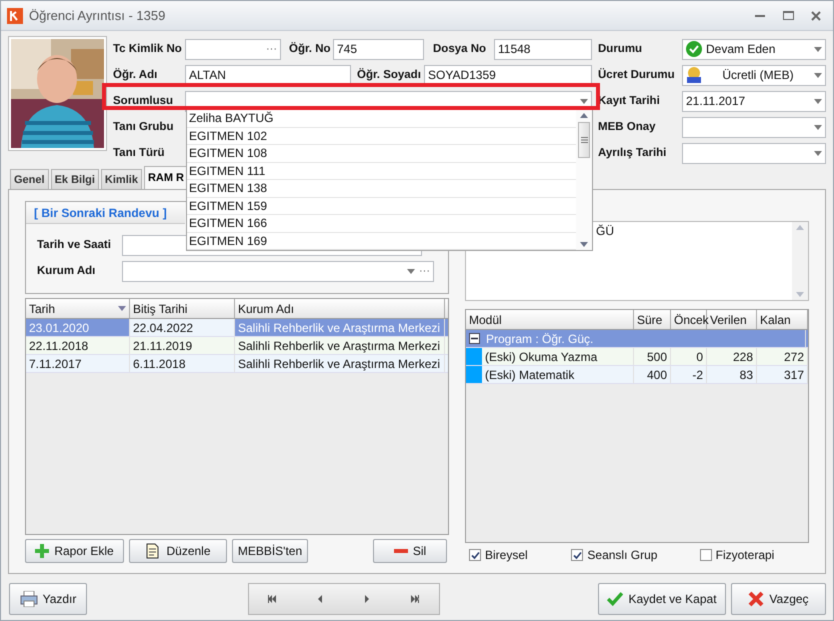 This screenshot has height=621, width=834. What do you see at coordinates (270, 551) in the screenshot?
I see `toolbar-button: MEBBİS'ten` at bounding box center [270, 551].